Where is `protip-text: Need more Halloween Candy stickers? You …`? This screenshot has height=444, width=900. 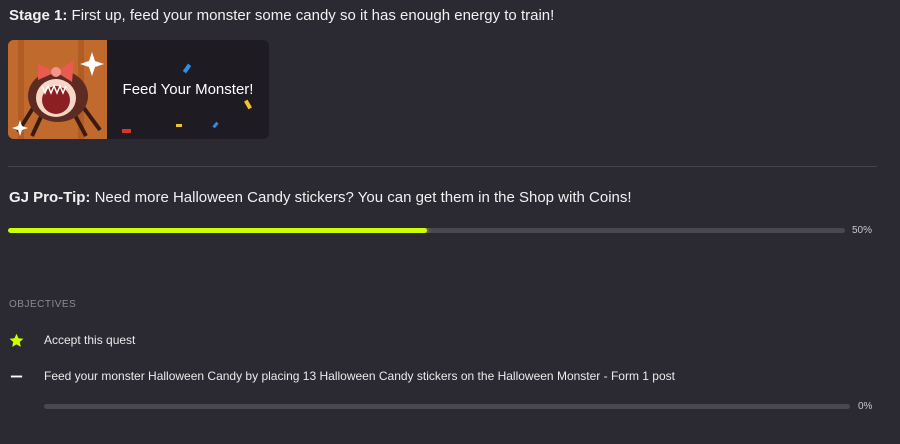 protip-text: Need more Halloween Candy stickers? You … is located at coordinates (363, 197).